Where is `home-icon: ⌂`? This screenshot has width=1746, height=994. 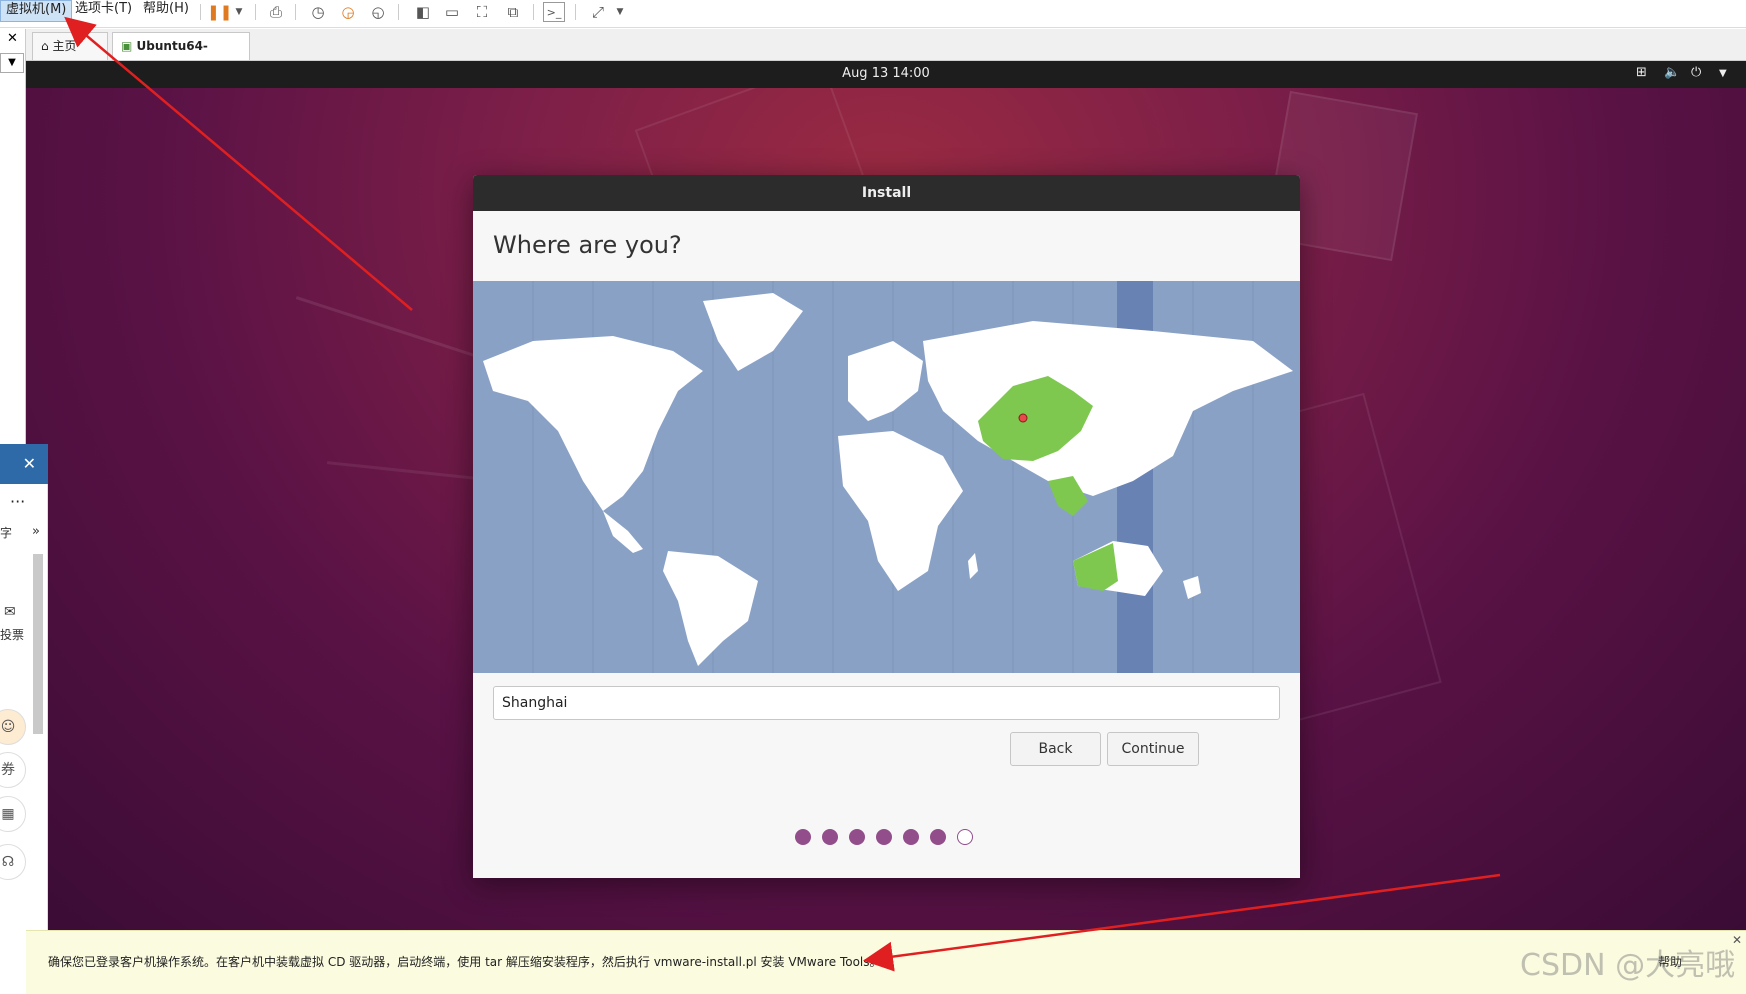
home-icon: ⌂ is located at coordinates (45, 46).